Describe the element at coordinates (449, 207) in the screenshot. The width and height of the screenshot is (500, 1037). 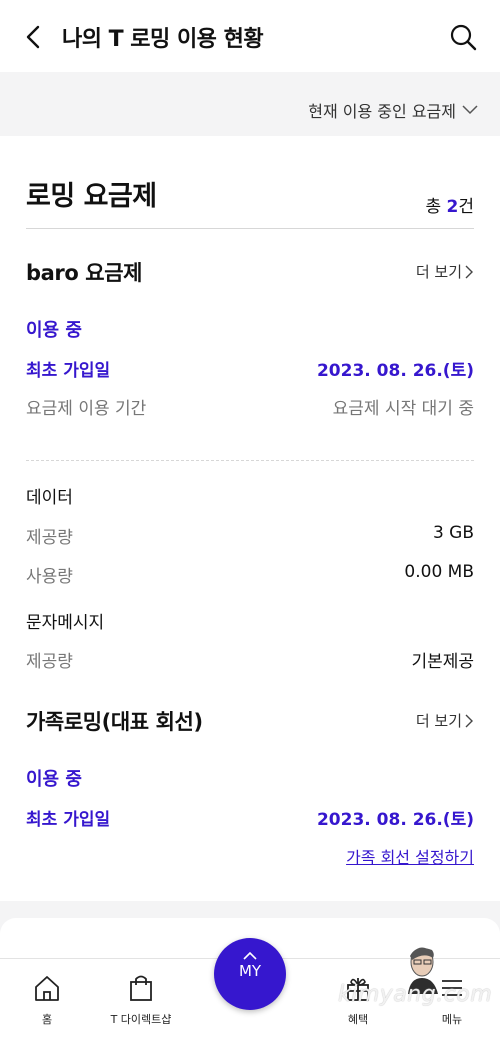
I see `plan-count: 총 2건` at that location.